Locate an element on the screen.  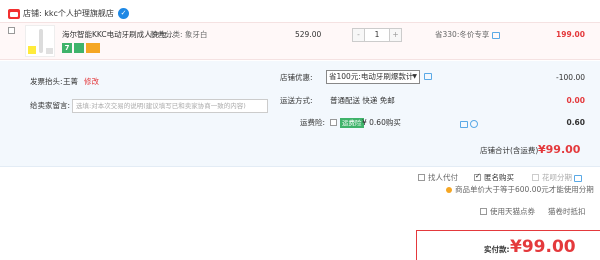
saved-info: 省330:冬价专享 is located at coordinates (468, 35).